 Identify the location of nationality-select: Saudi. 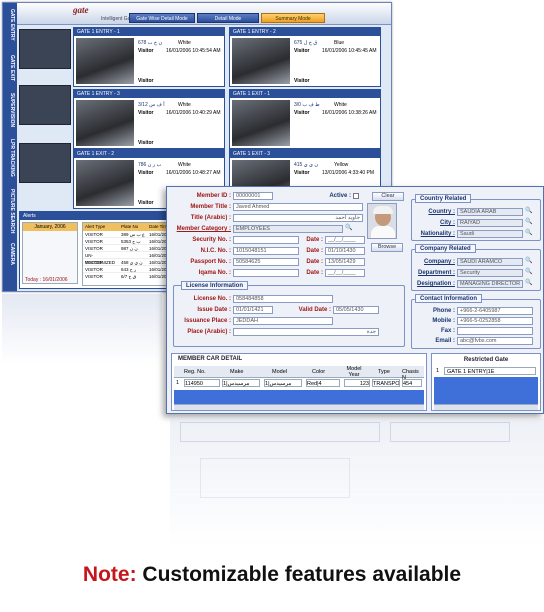
(490, 234).